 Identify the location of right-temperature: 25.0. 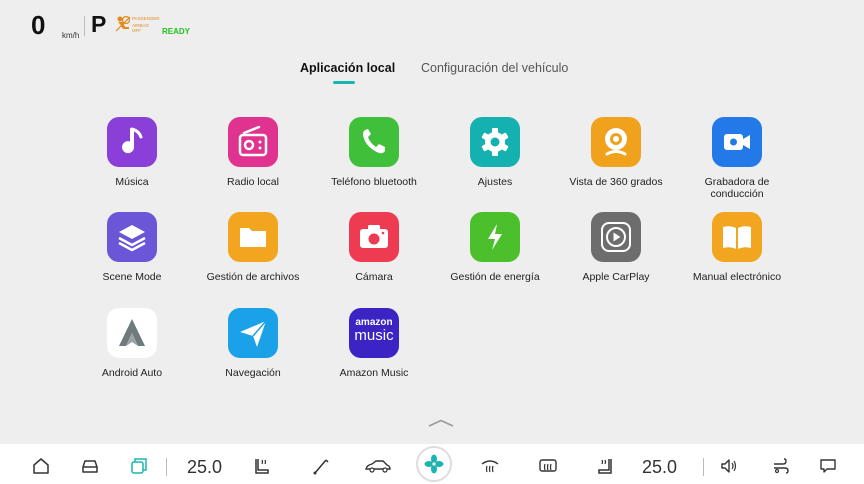
(659, 467).